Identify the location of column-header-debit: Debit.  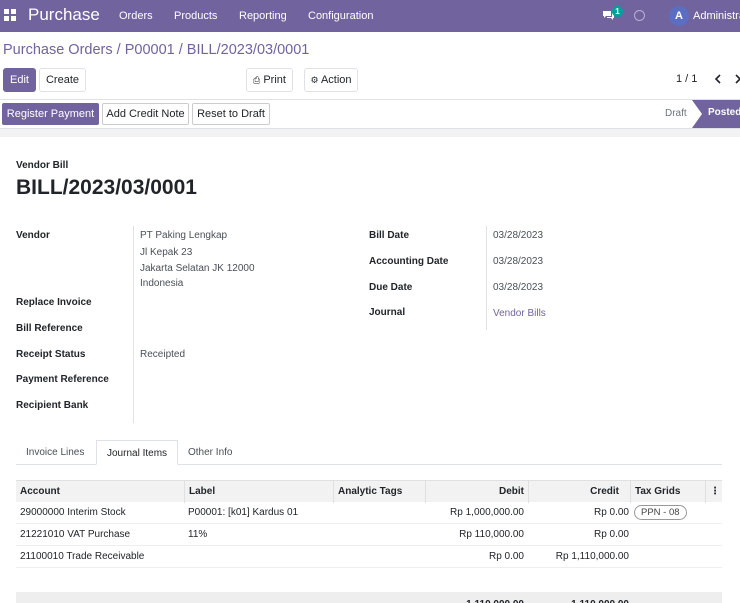
(476, 492).